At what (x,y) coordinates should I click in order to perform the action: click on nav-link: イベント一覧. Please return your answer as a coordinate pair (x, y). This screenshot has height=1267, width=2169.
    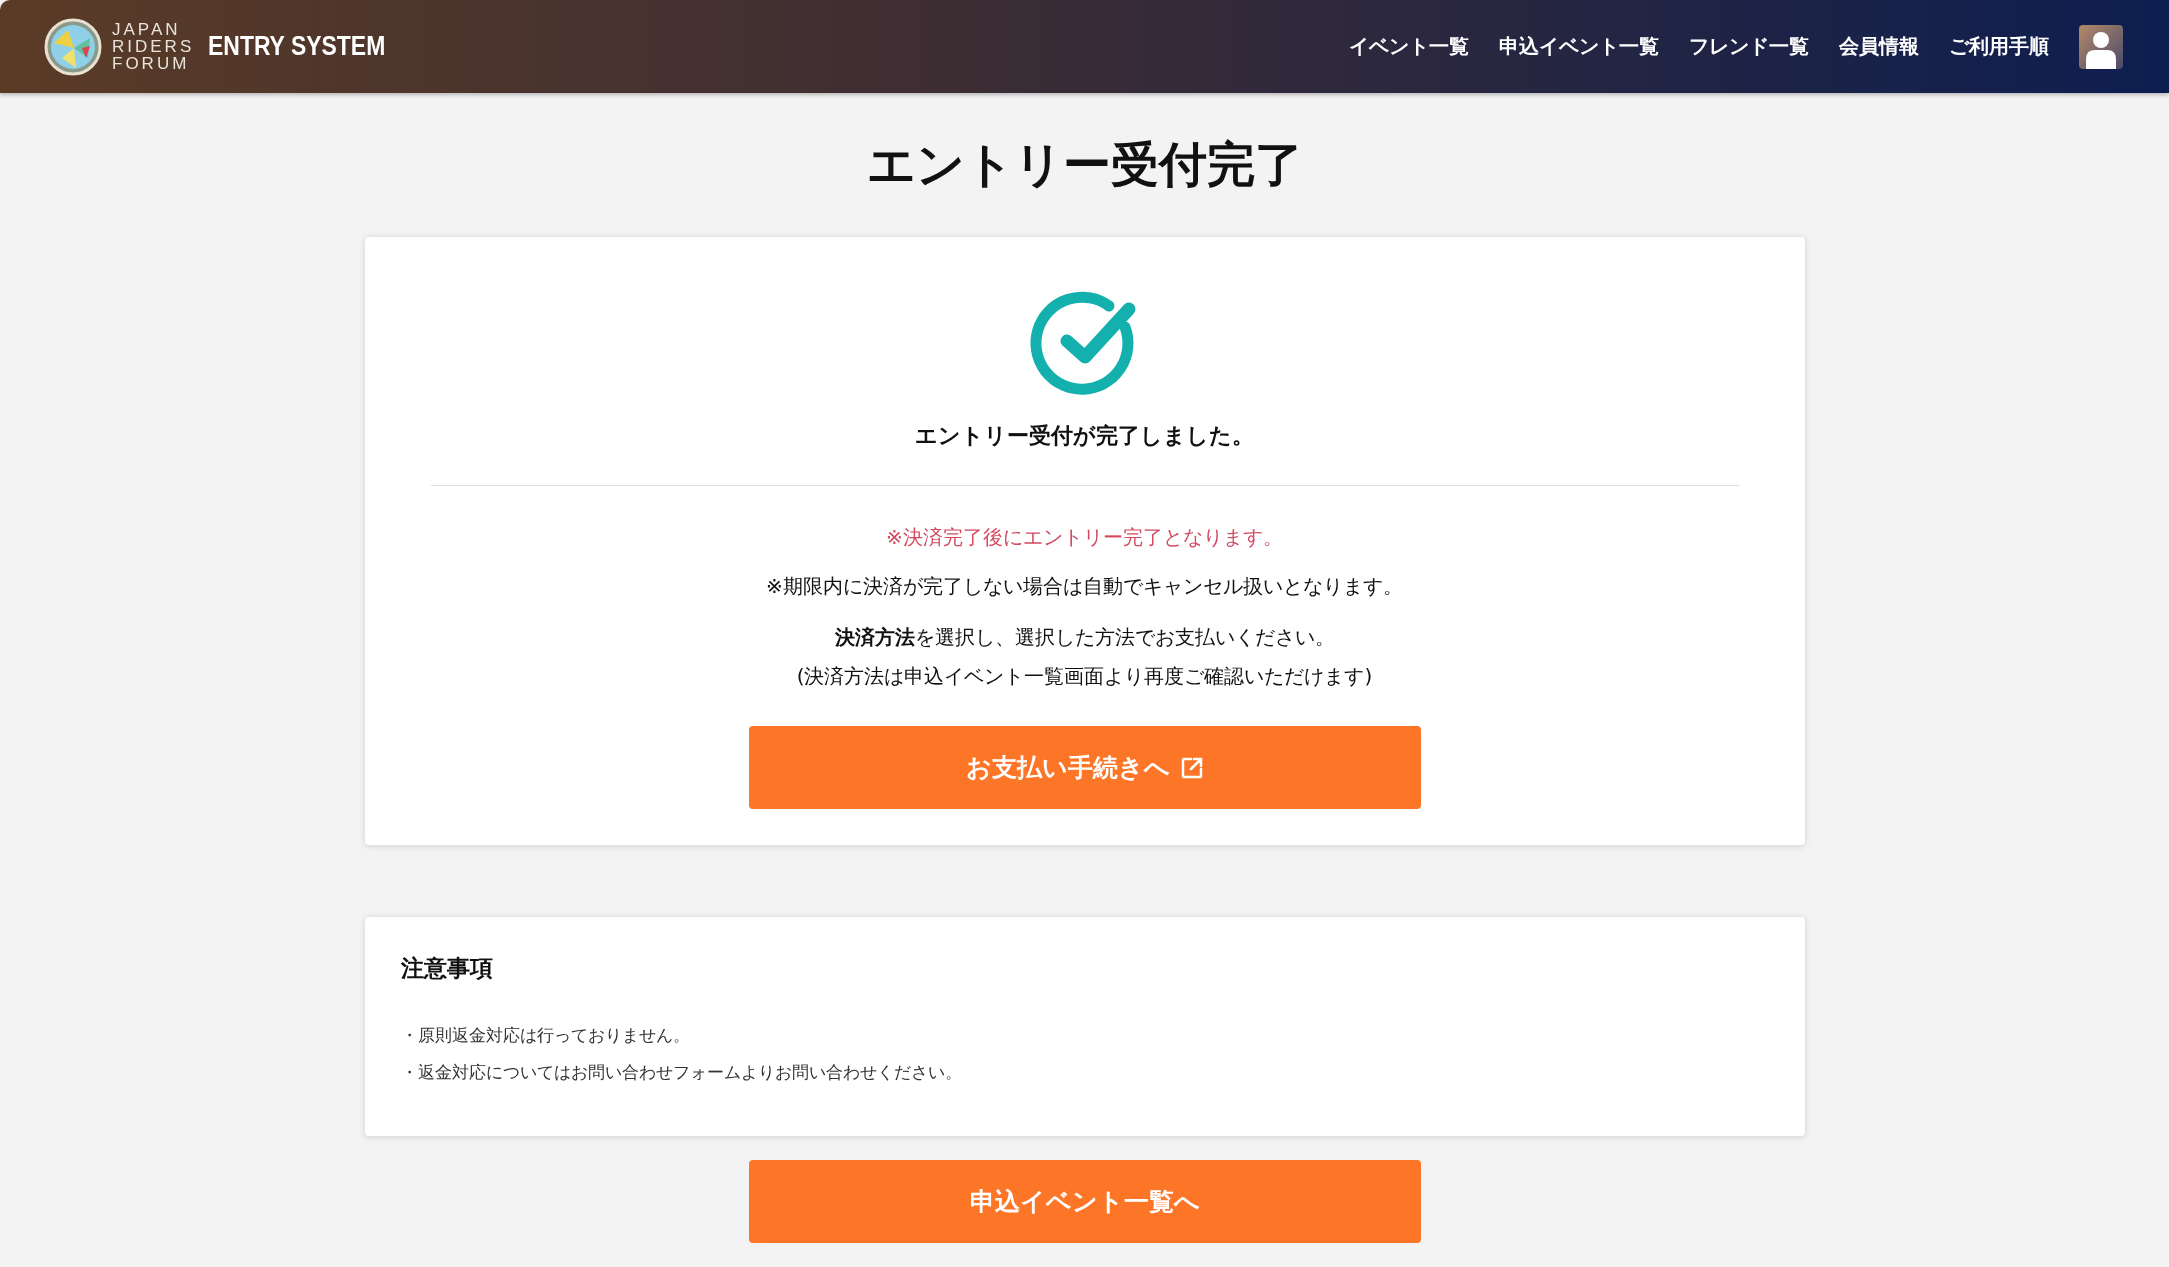
    Looking at the image, I should click on (1409, 46).